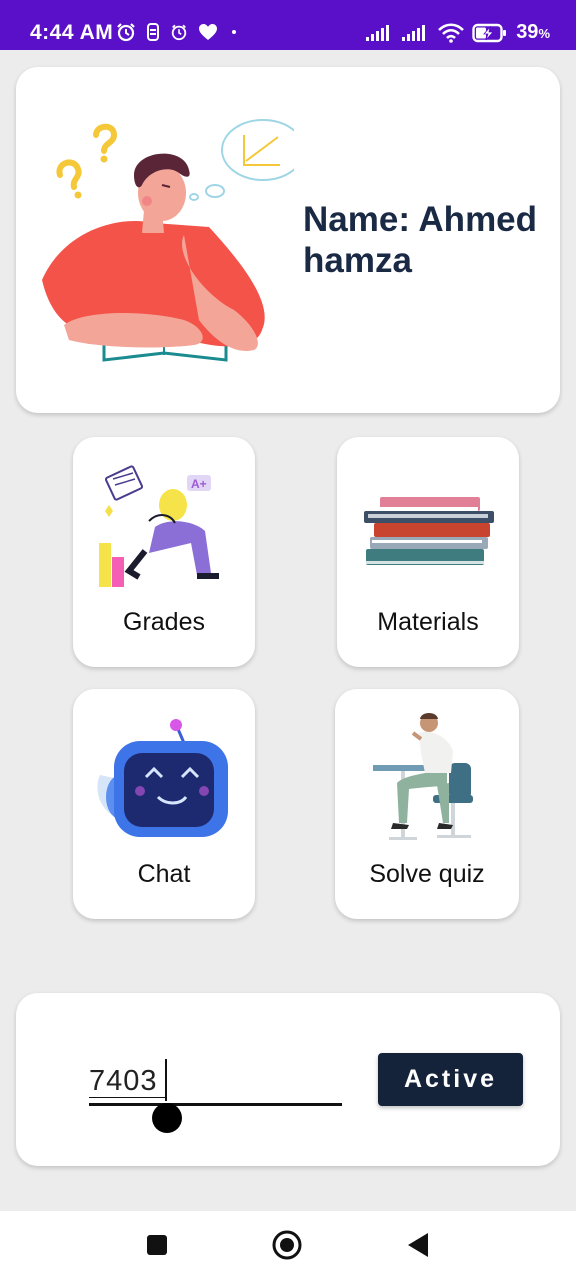 The image size is (576, 1280). What do you see at coordinates (162, 778) in the screenshot?
I see `robot-chat-illustration` at bounding box center [162, 778].